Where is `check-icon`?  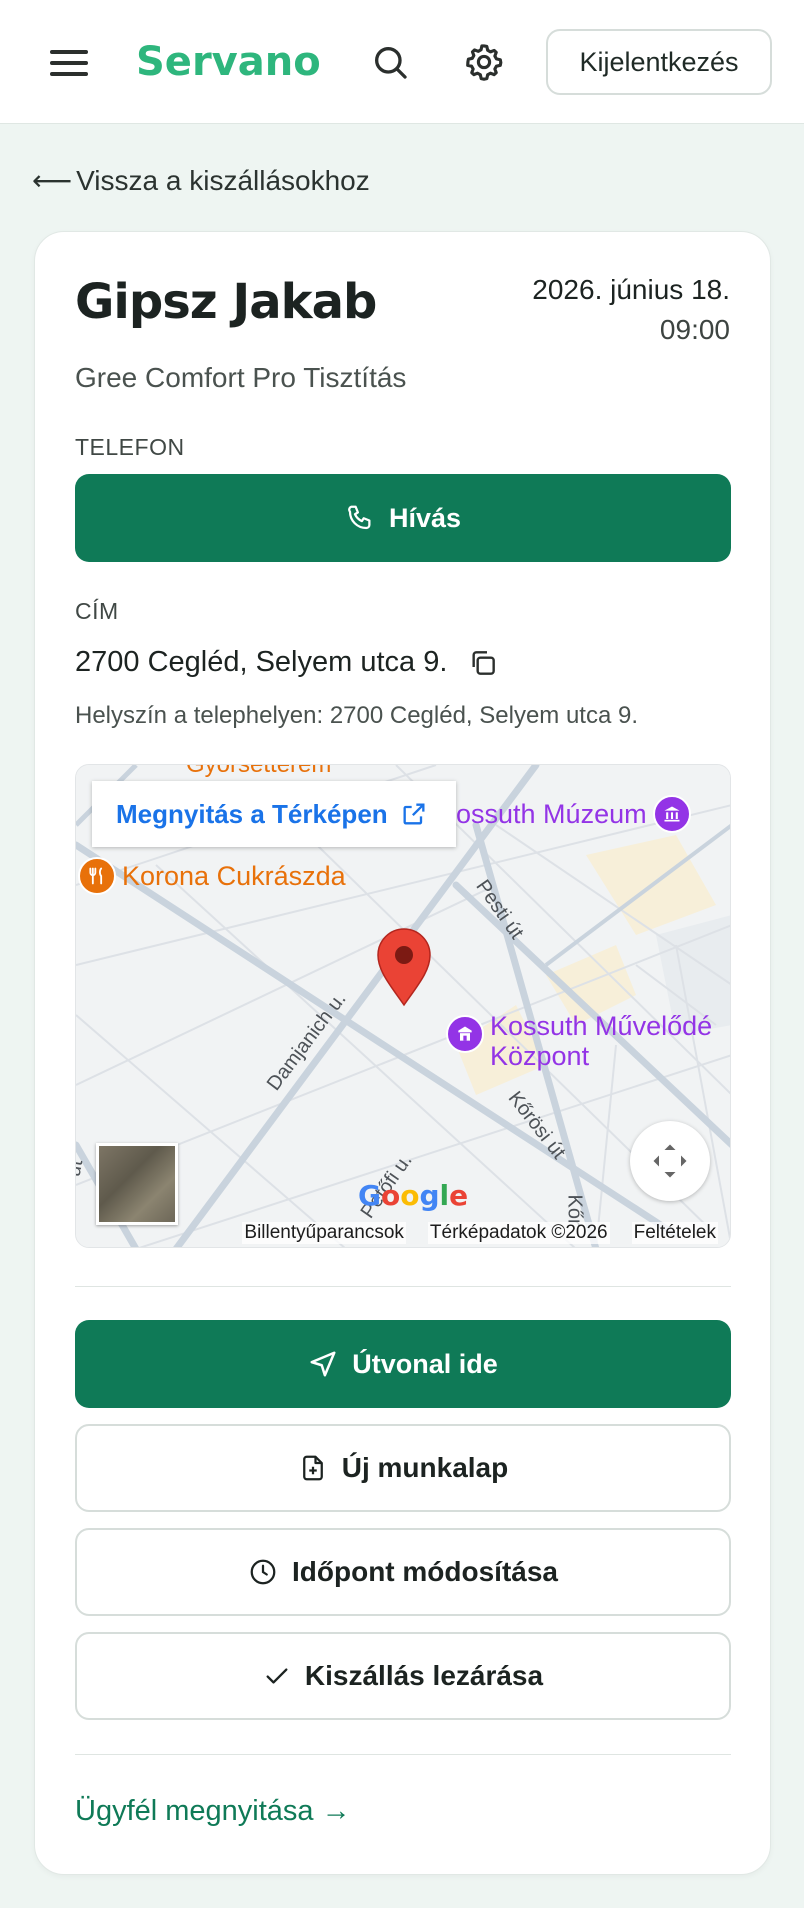 check-icon is located at coordinates (277, 1676).